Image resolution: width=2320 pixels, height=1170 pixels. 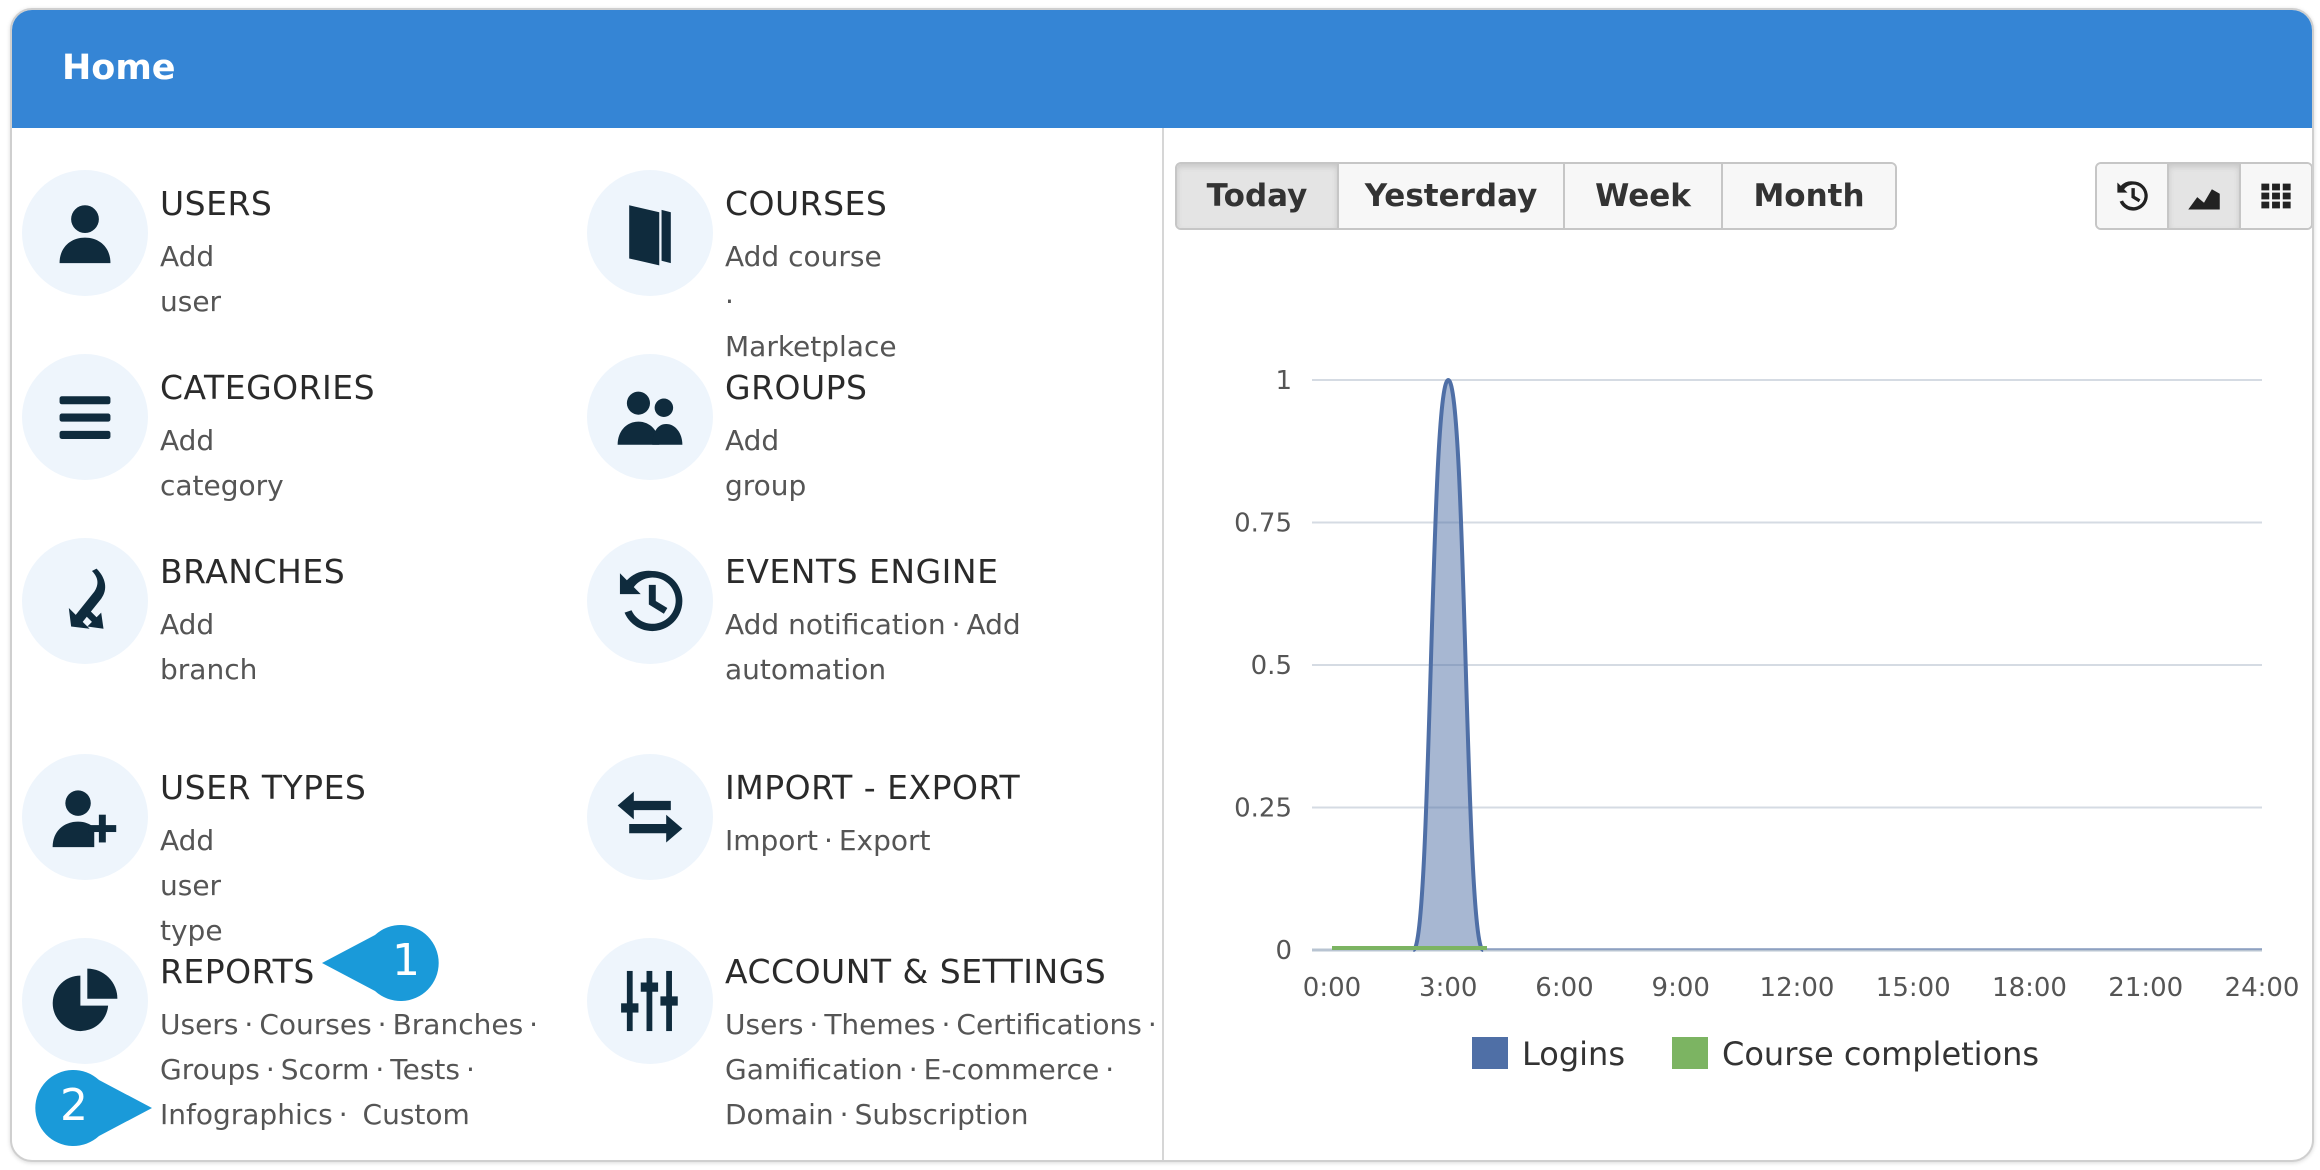 I want to click on tile-links-events-engine: Add notification · Add automation, so click(x=873, y=647).